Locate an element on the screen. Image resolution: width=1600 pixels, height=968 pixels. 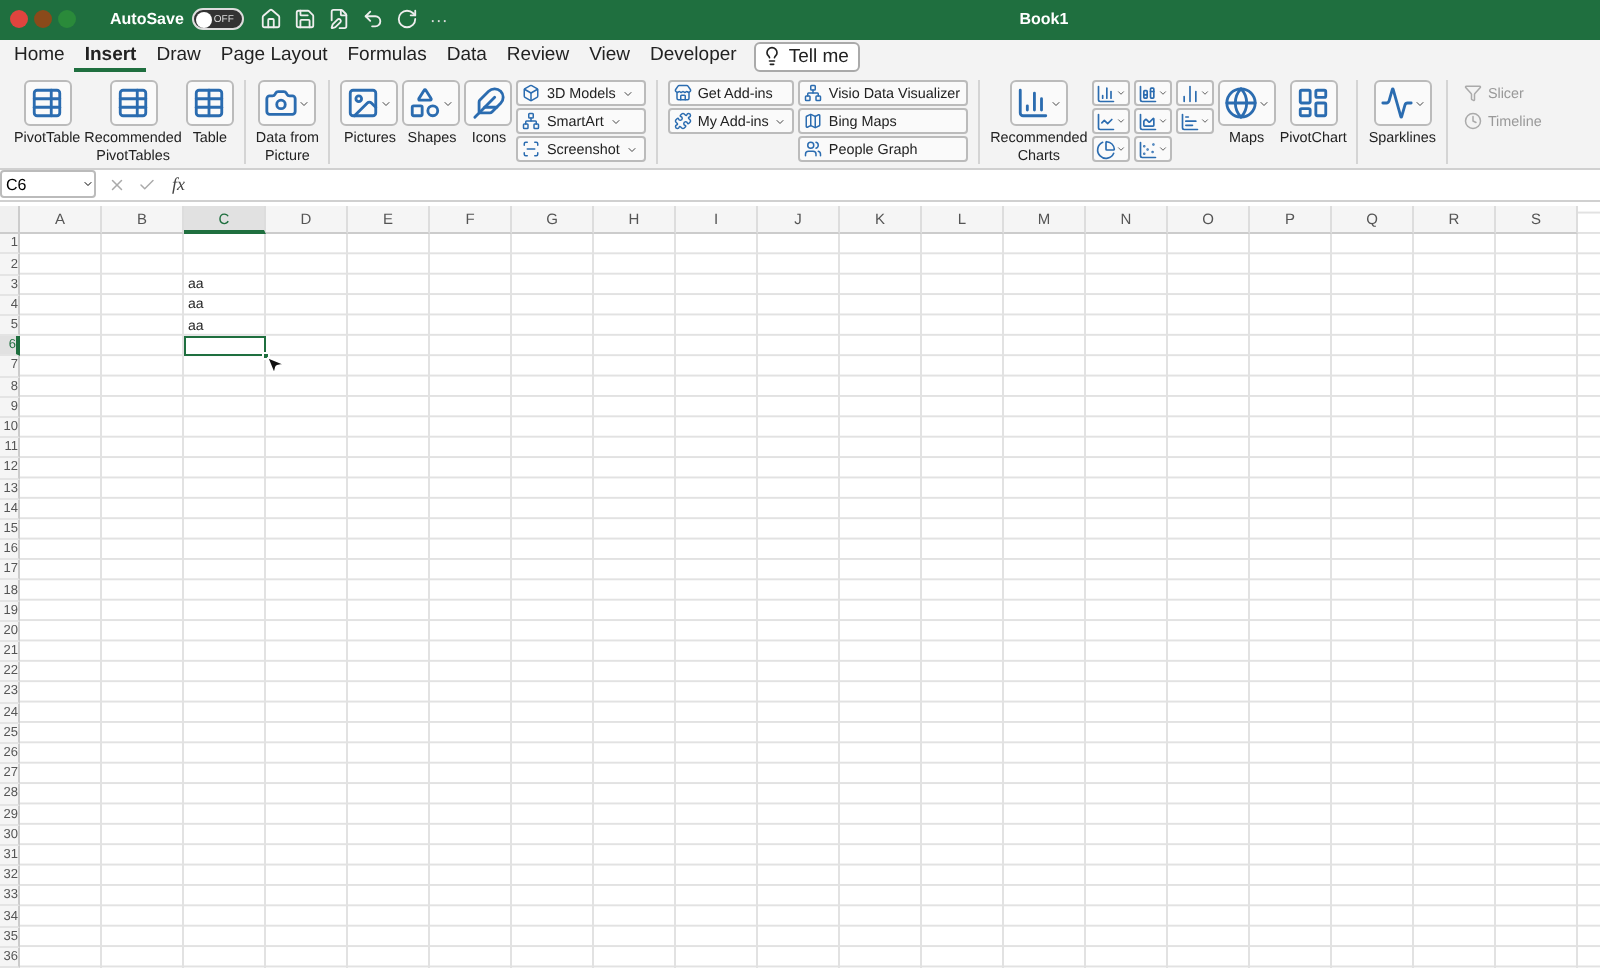
save-icon is located at coordinates (304, 19).